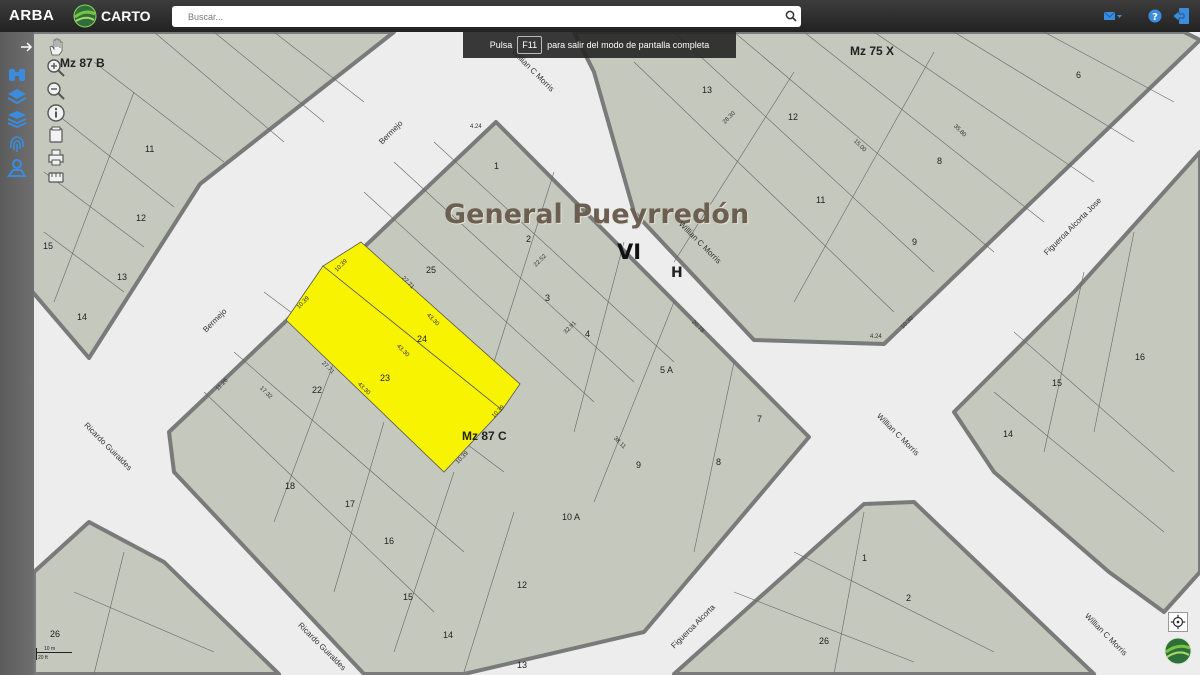 The height and width of the screenshot is (675, 1200). Describe the element at coordinates (56, 91) in the screenshot. I see `zoom-out-icon` at that location.